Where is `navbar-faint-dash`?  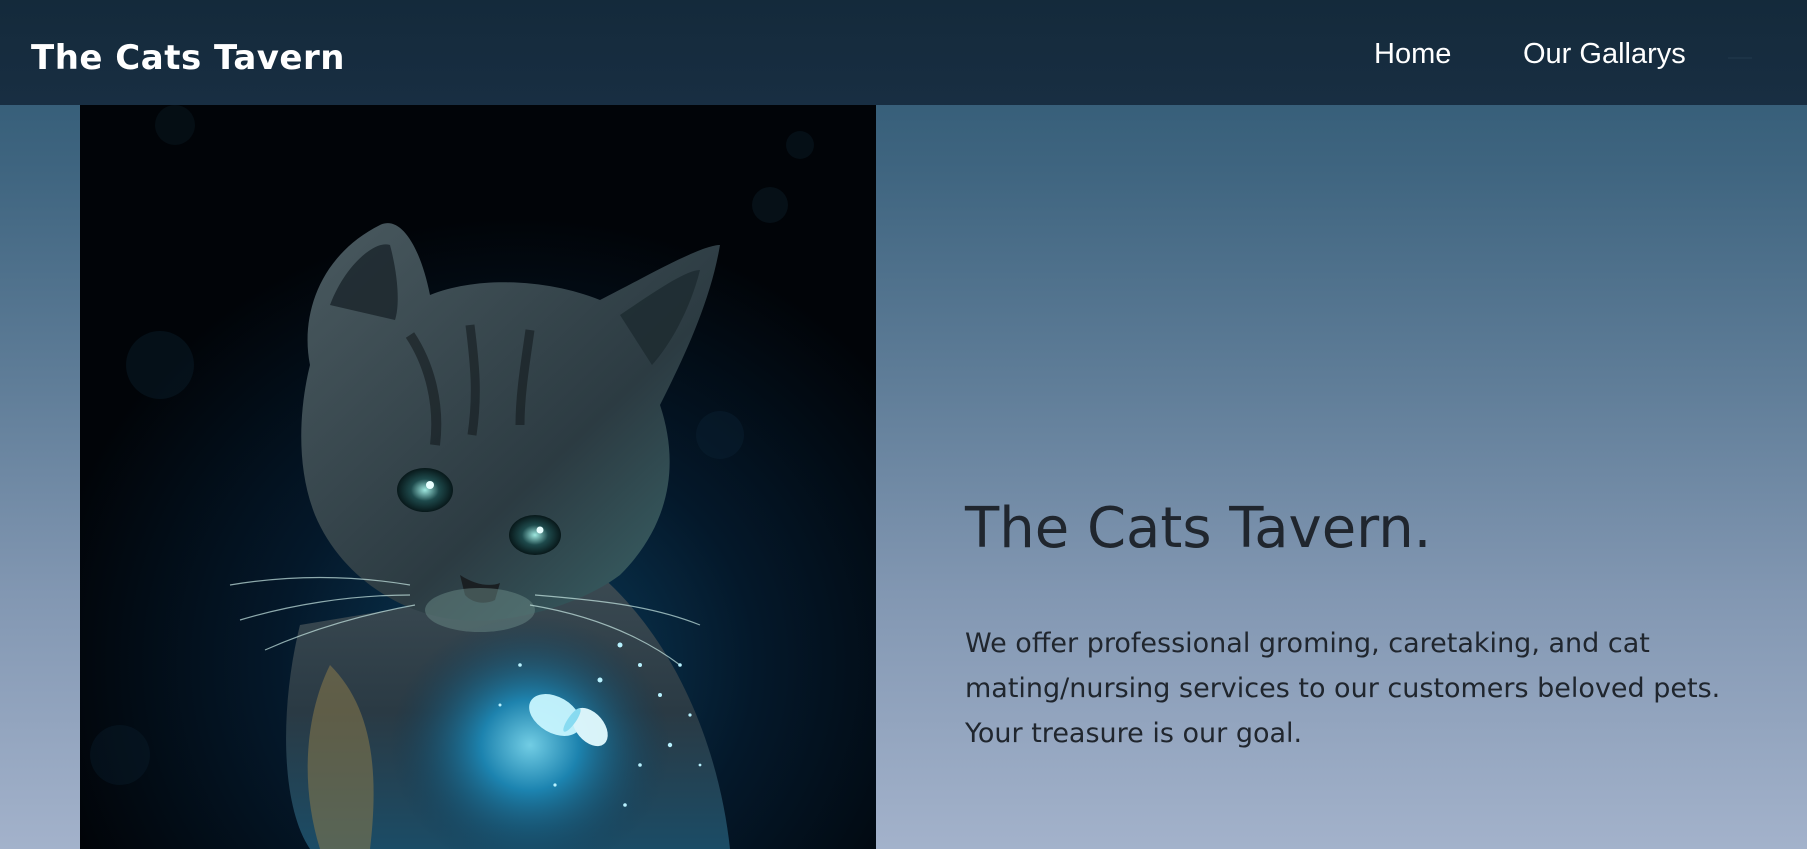 navbar-faint-dash is located at coordinates (1740, 58).